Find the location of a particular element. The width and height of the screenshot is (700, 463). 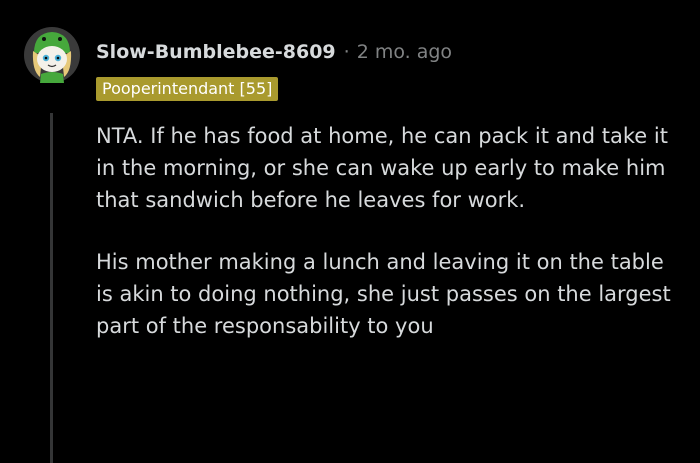

user-flair-badge: Pooperintendant [55] is located at coordinates (187, 89).